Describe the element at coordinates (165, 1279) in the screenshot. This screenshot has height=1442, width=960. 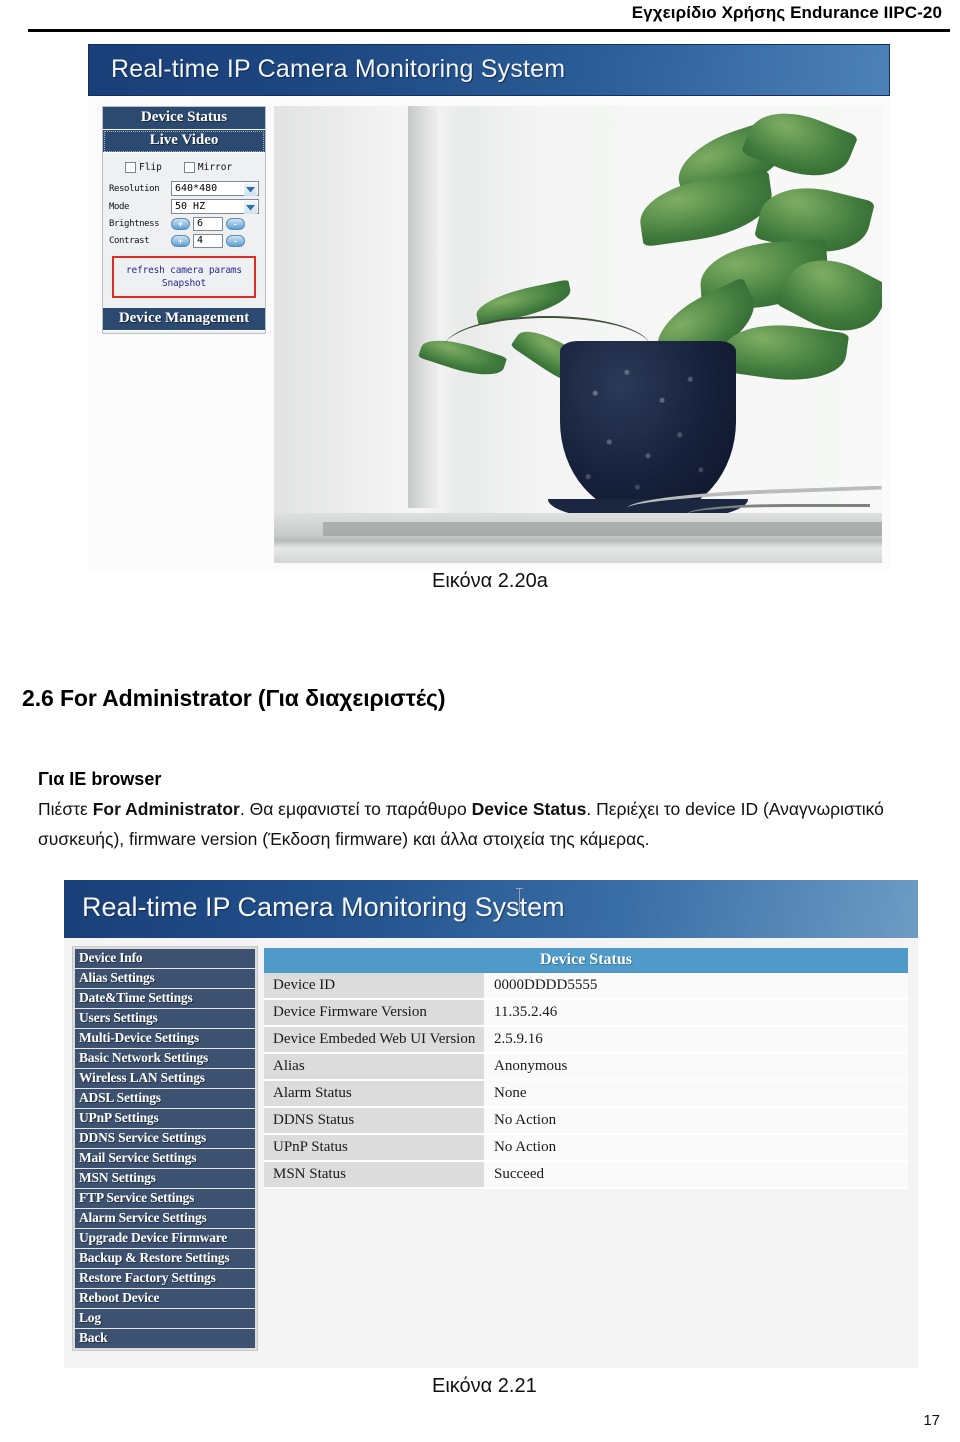
I see `sidebar-item-restore-factory-settings: Restore Factory Settings` at that location.